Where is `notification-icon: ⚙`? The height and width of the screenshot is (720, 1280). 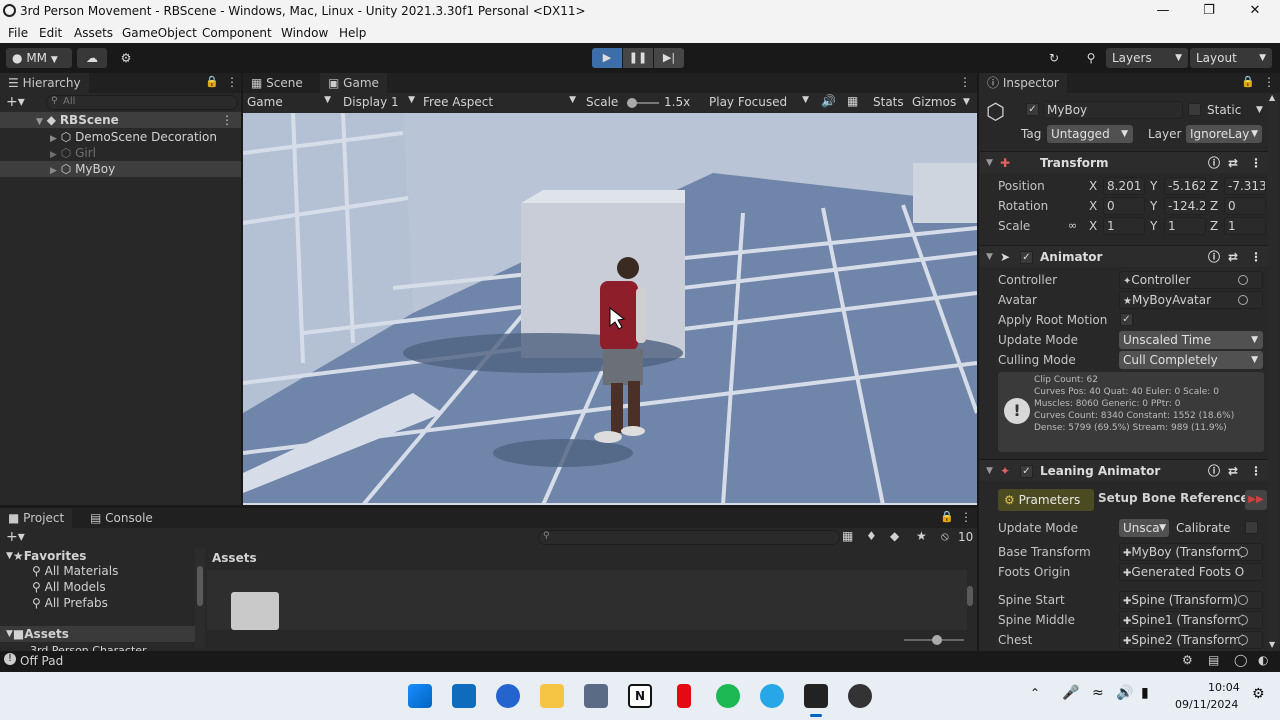 notification-icon: ⚙ is located at coordinates (1258, 694).